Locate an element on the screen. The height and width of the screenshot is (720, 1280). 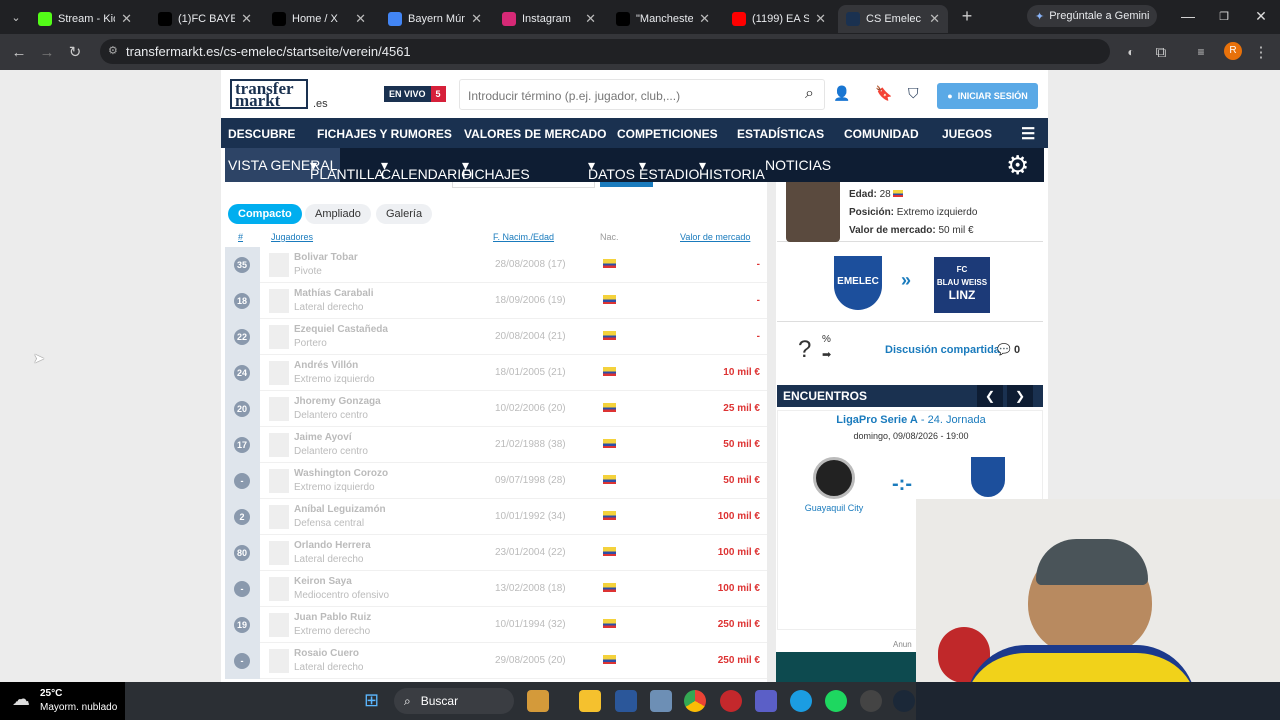
login-button: ● INICIAR SESIÓN is located at coordinates (987, 96).